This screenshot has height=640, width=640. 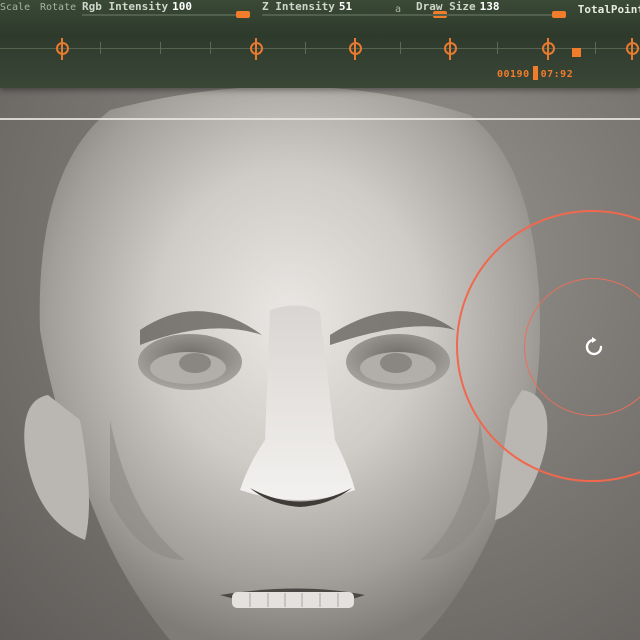 What do you see at coordinates (162, 15) in the screenshot?
I see `rgb-intensity-track` at bounding box center [162, 15].